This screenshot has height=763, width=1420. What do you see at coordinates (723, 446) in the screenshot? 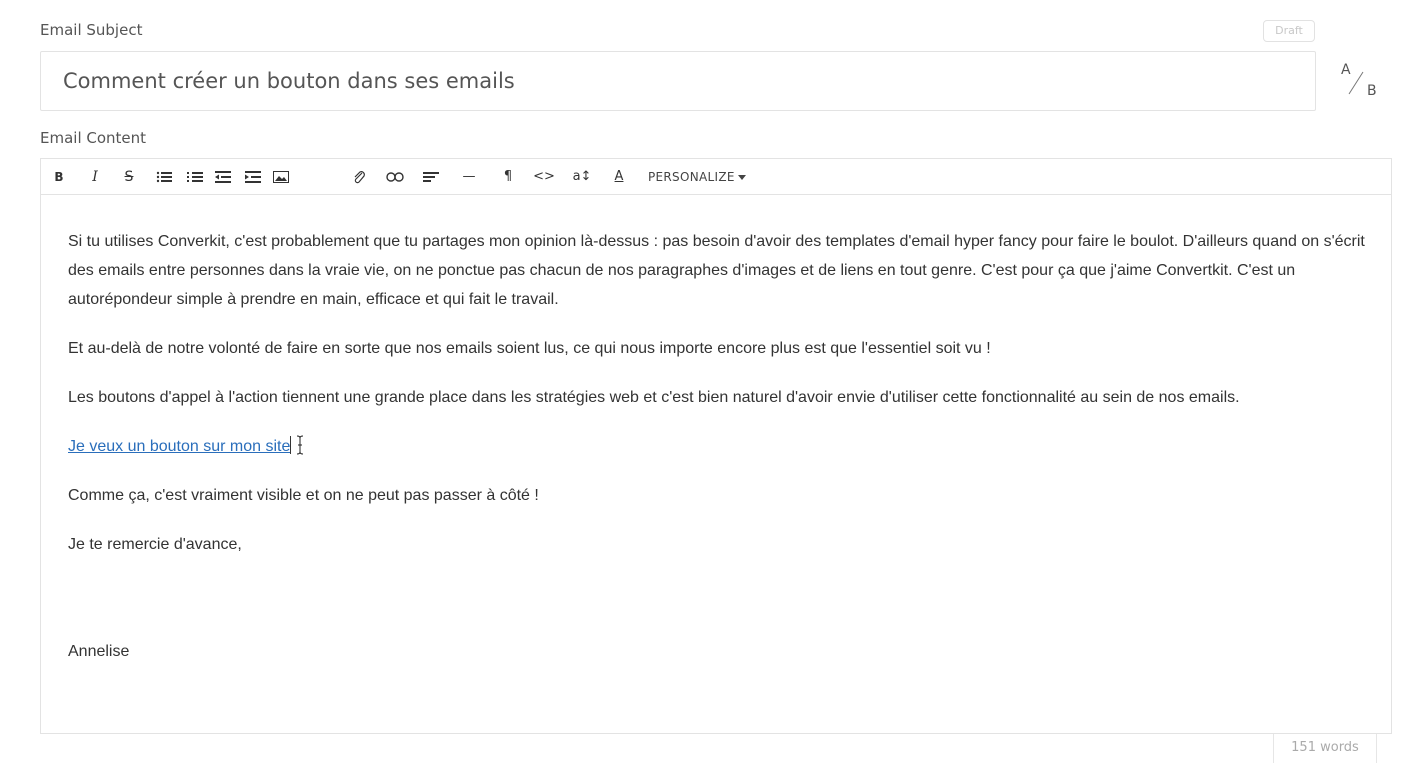
I see `link-paragraph: Je veux un bouton sur mon site` at bounding box center [723, 446].